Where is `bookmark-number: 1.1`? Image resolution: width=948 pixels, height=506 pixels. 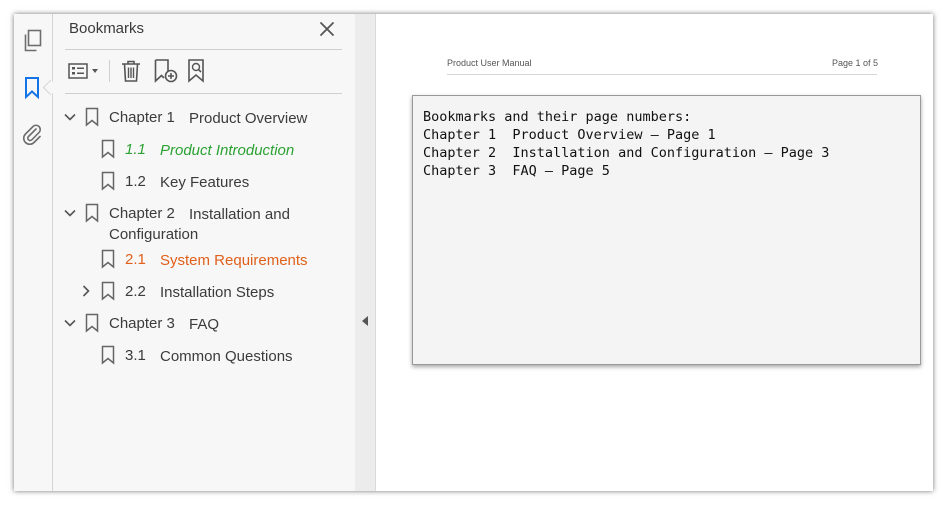
bookmark-number: 1.1 is located at coordinates (135, 149).